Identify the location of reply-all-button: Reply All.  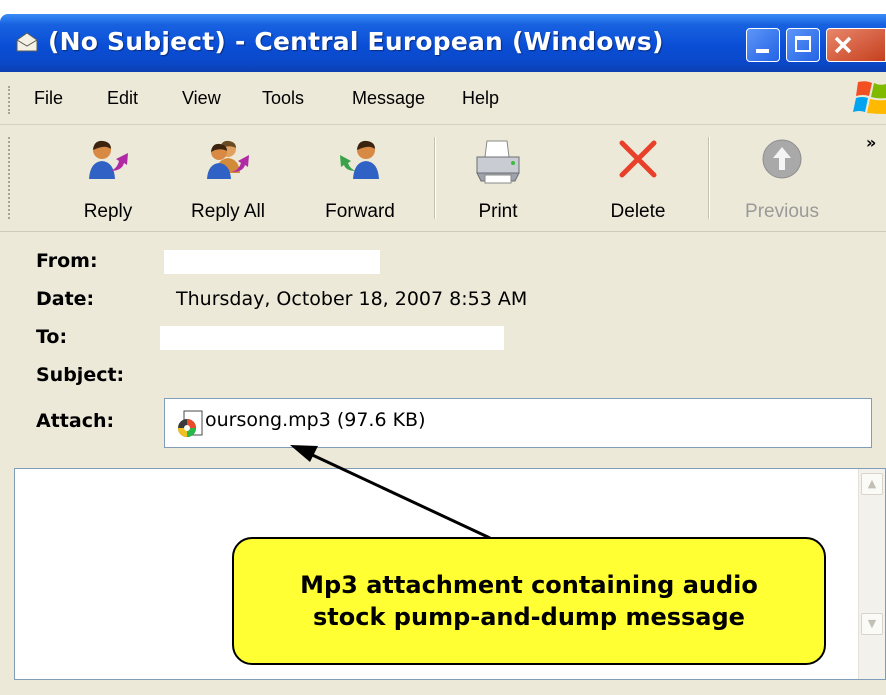
(228, 179).